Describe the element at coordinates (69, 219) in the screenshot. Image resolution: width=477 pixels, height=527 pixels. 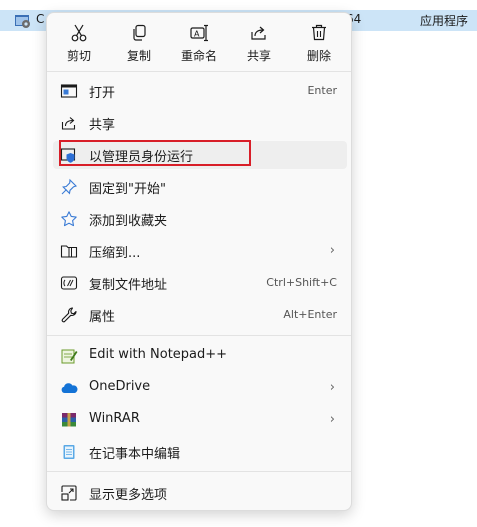
I see `star-icon` at that location.